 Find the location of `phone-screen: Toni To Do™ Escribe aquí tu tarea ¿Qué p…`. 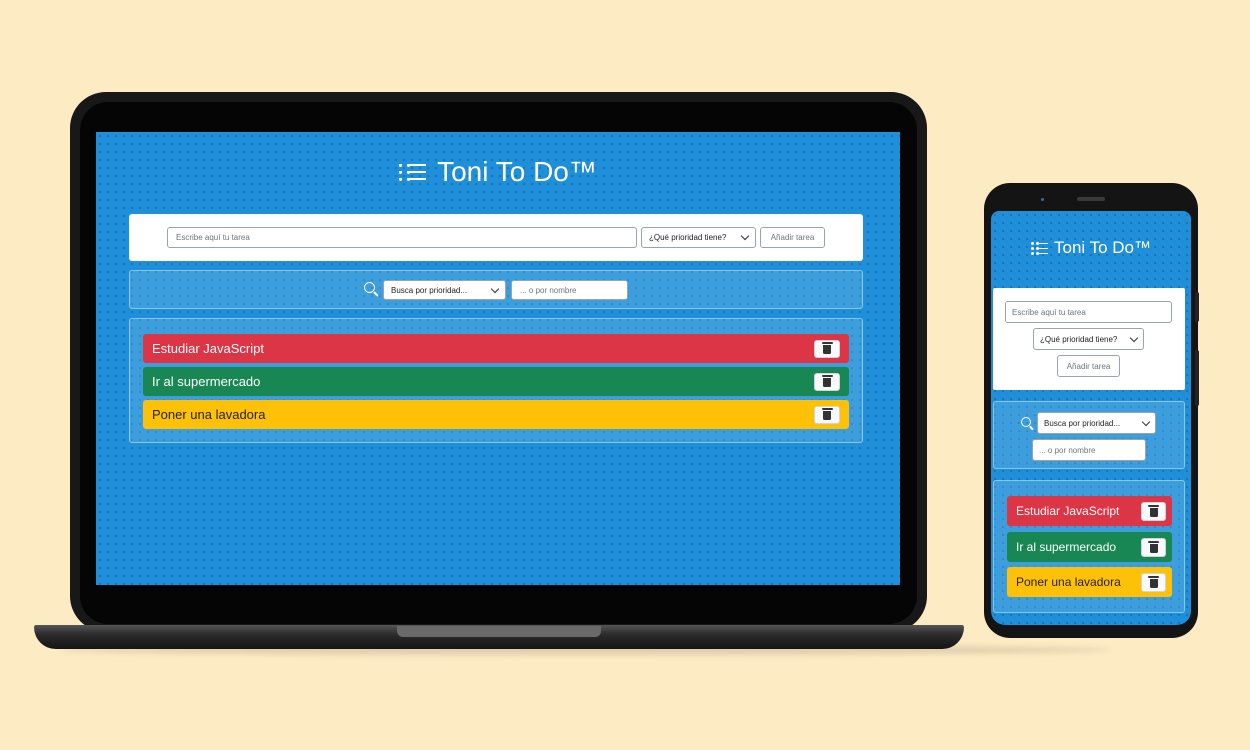

phone-screen: Toni To Do™ Escribe aquí tu tarea ¿Qué p… is located at coordinates (1091, 418).